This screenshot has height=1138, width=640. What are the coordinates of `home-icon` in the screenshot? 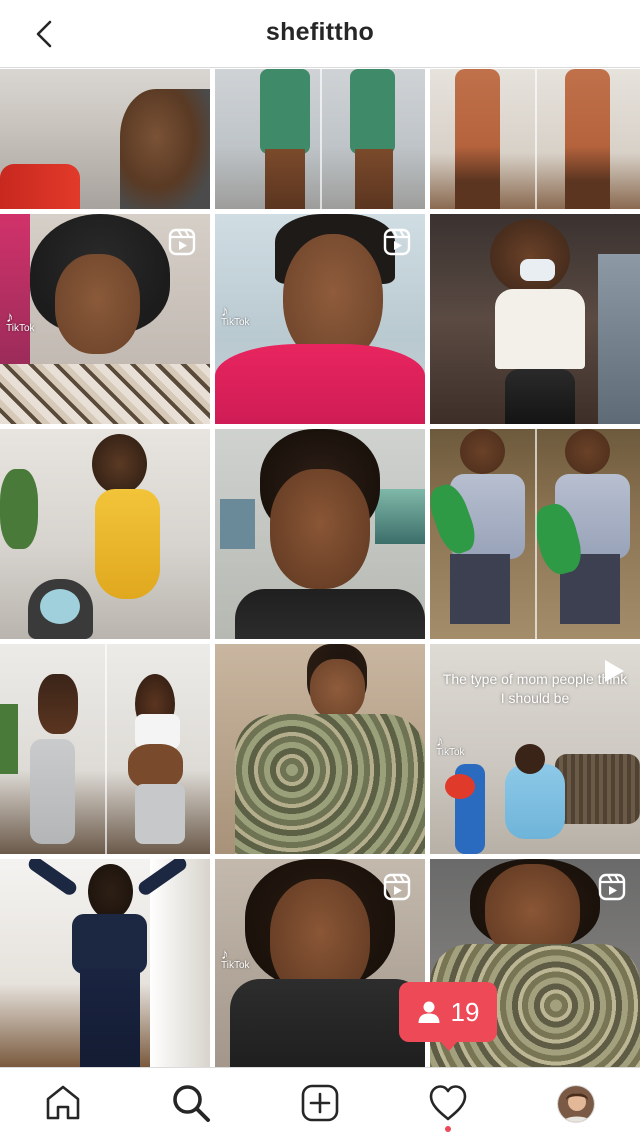 It's located at (63, 1102).